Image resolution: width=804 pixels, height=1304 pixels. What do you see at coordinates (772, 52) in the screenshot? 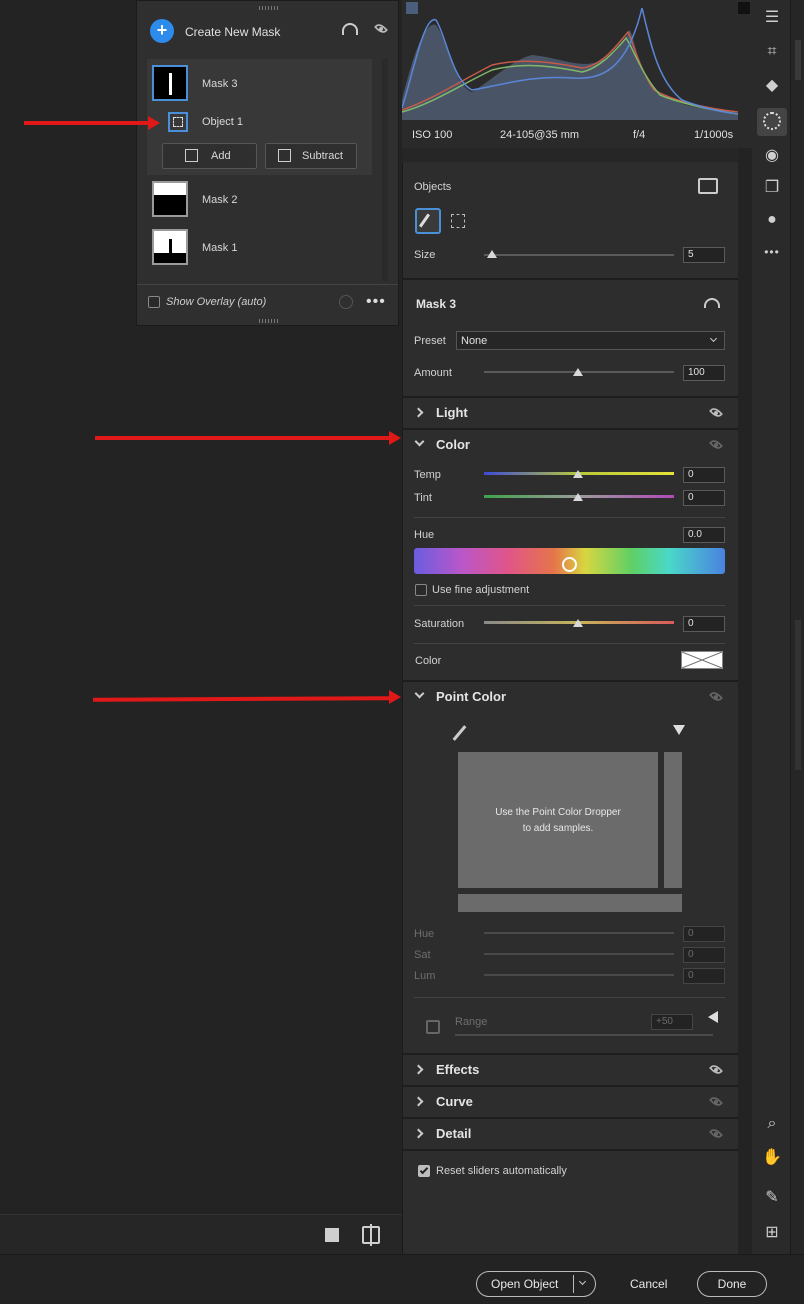
I see `crop-icon: ⌗` at bounding box center [772, 52].